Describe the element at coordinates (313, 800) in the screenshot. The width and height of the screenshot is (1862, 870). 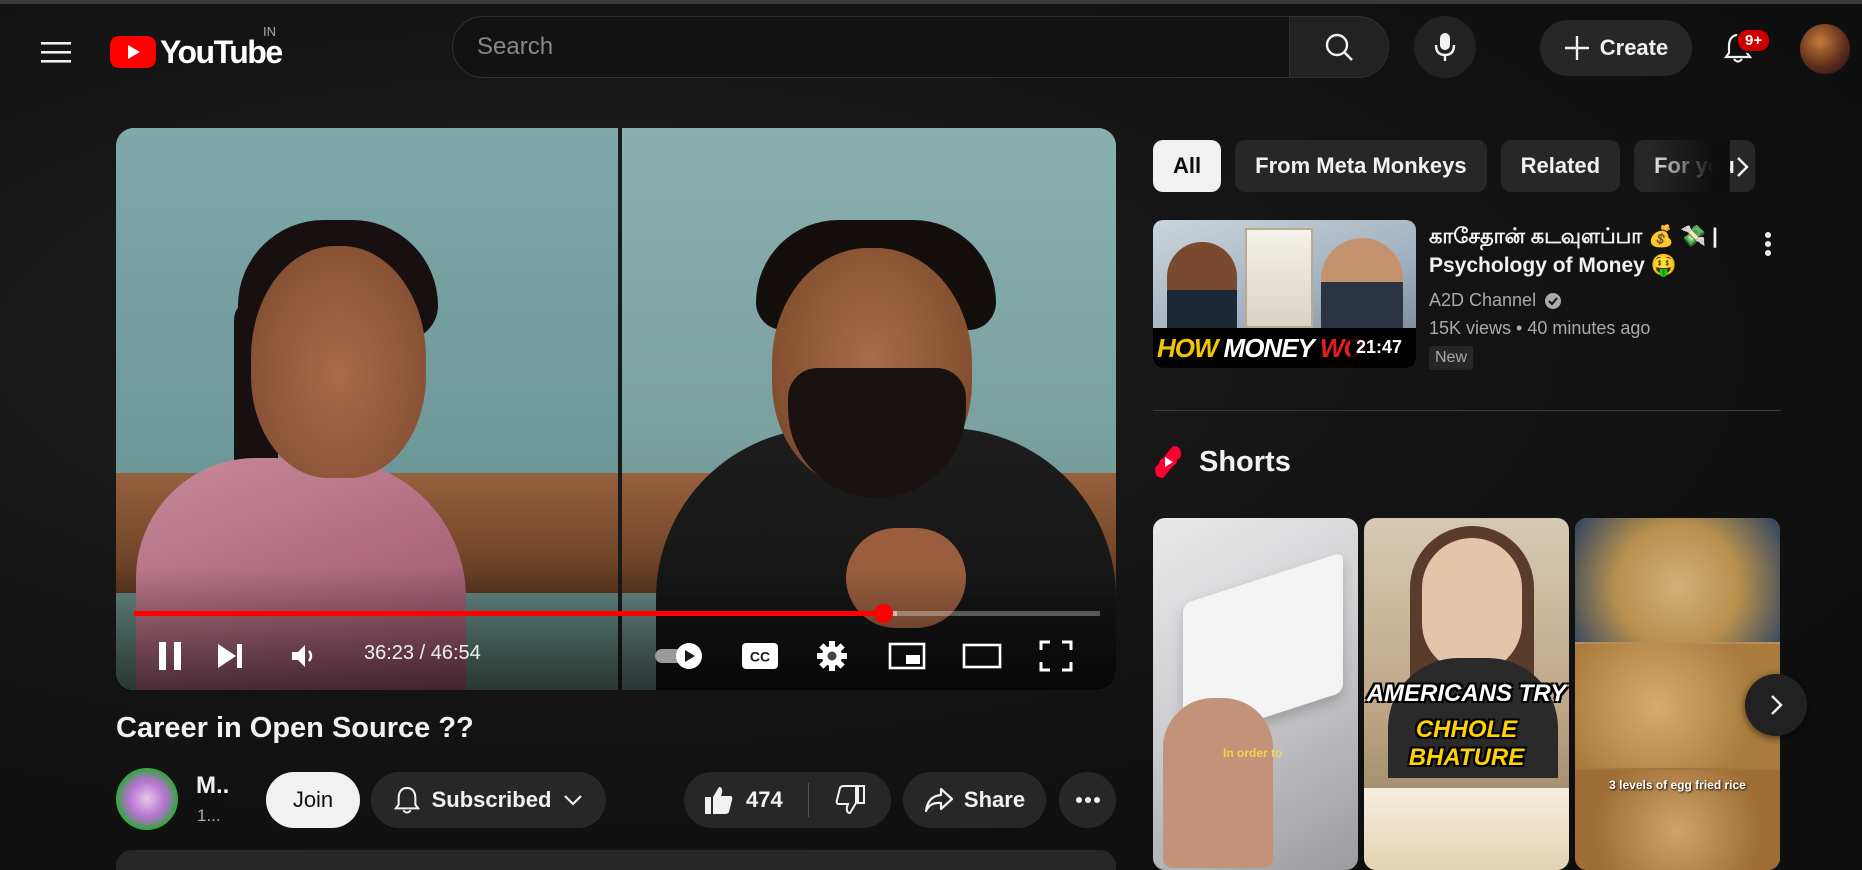
I see `join-button: Join` at that location.